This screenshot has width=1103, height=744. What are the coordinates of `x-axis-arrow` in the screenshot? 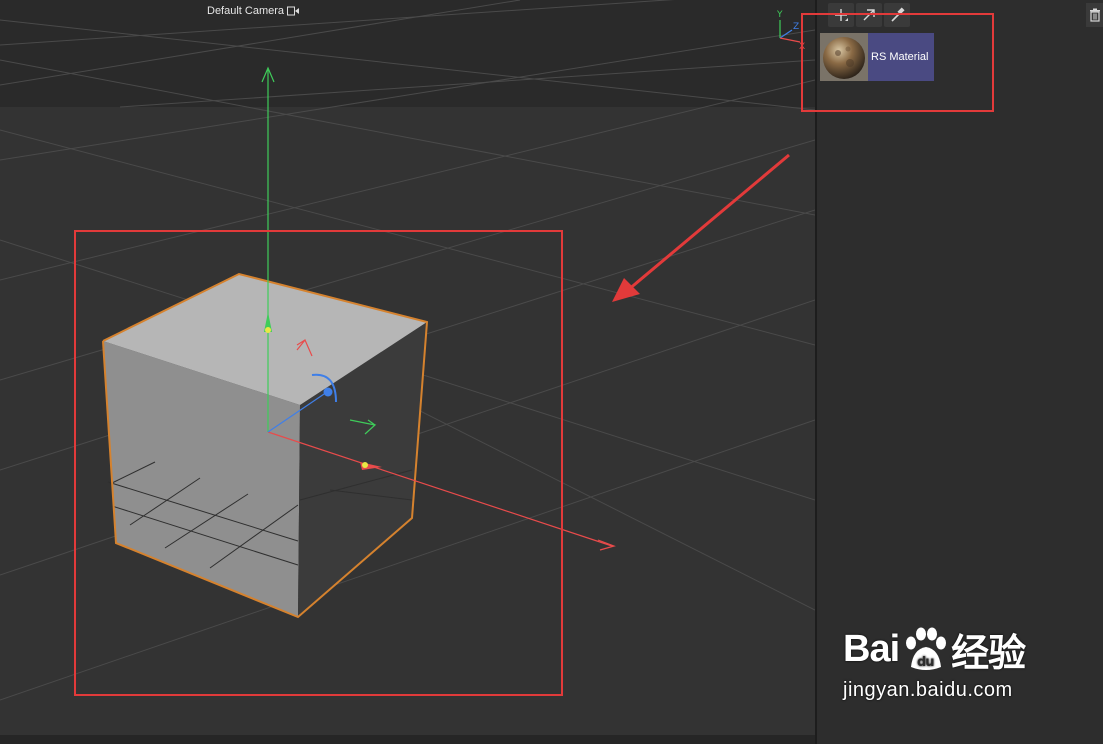 It's located at (606, 545).